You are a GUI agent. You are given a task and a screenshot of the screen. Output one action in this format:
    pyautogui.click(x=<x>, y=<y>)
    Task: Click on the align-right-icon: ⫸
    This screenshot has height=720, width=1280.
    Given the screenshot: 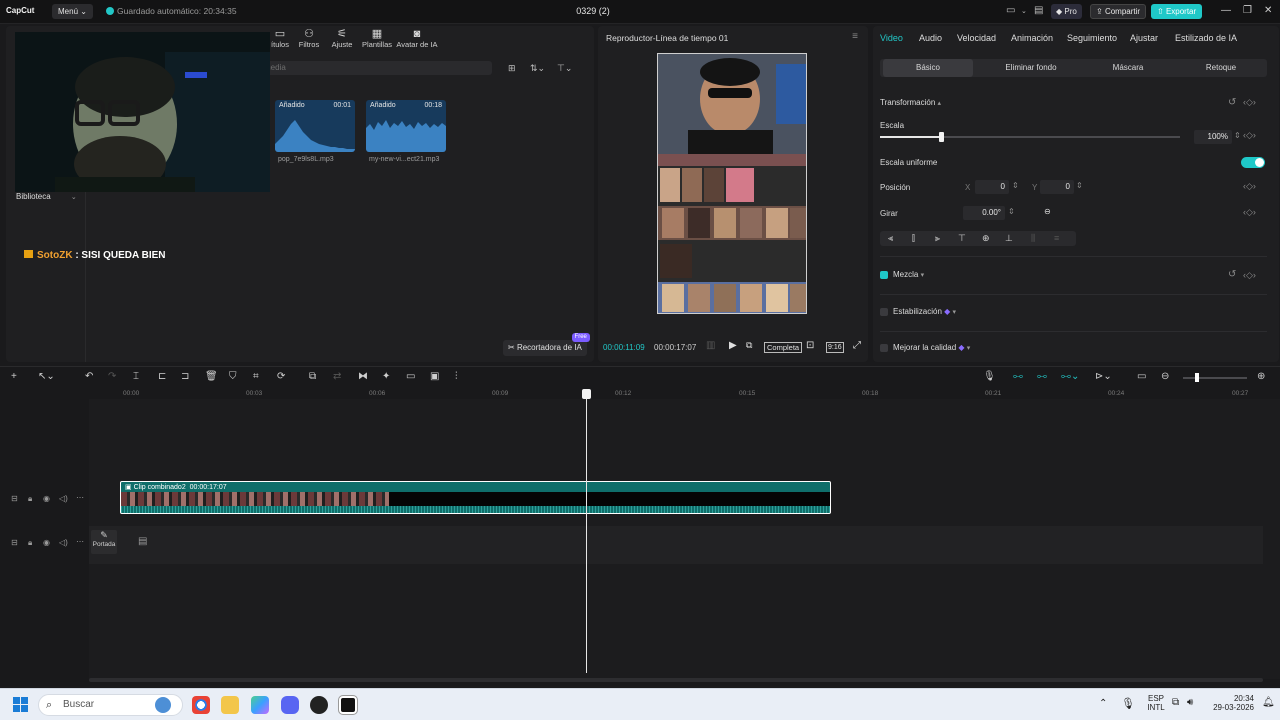 What is the action you would take?
    pyautogui.click(x=937, y=238)
    